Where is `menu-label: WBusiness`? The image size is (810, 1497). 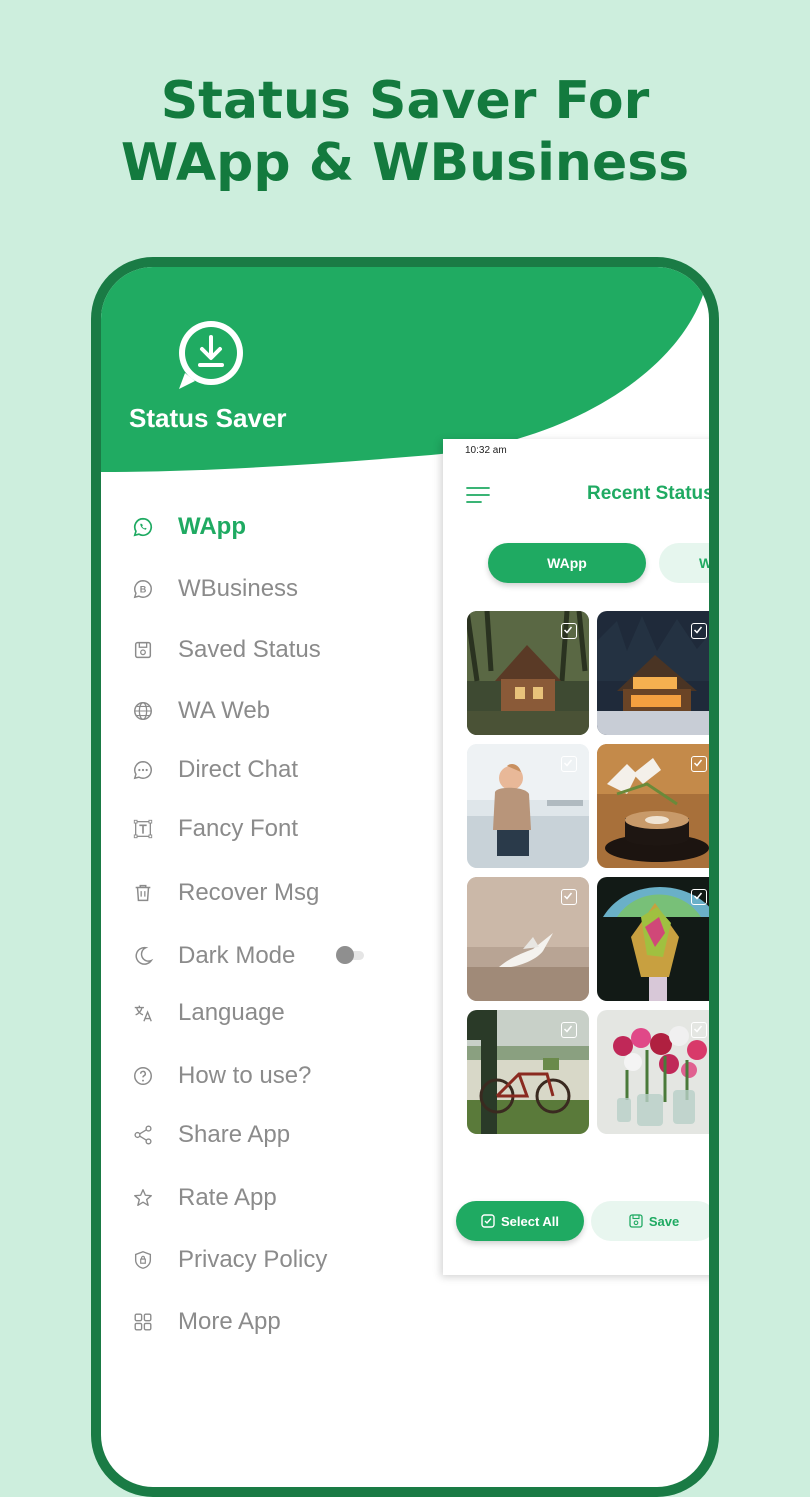
menu-label: WBusiness is located at coordinates (238, 588).